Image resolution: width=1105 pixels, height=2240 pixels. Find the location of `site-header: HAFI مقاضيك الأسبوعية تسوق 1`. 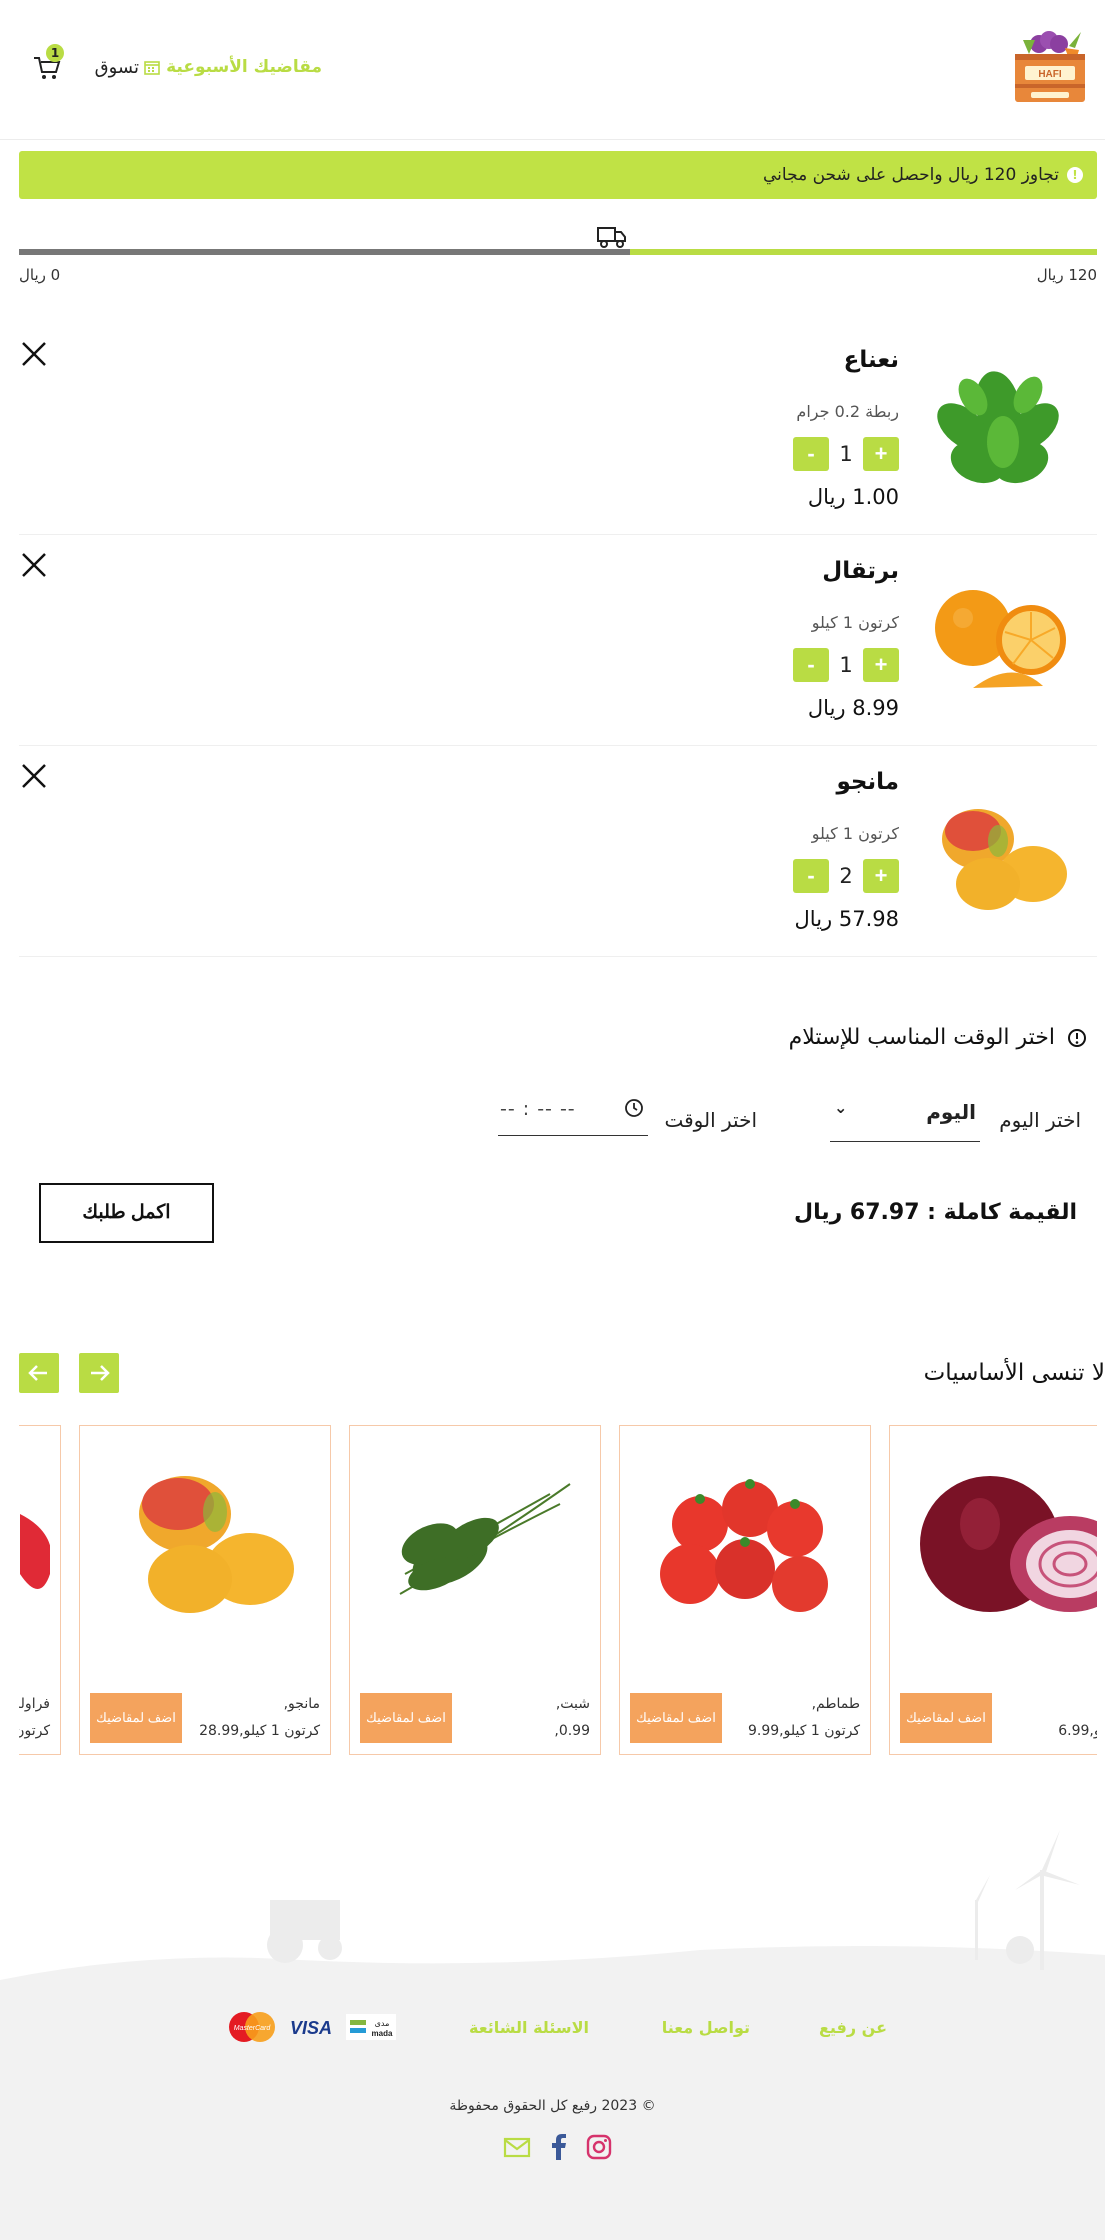

site-header: HAFI مقاضيك الأسبوعية تسوق 1 is located at coordinates (552, 70).